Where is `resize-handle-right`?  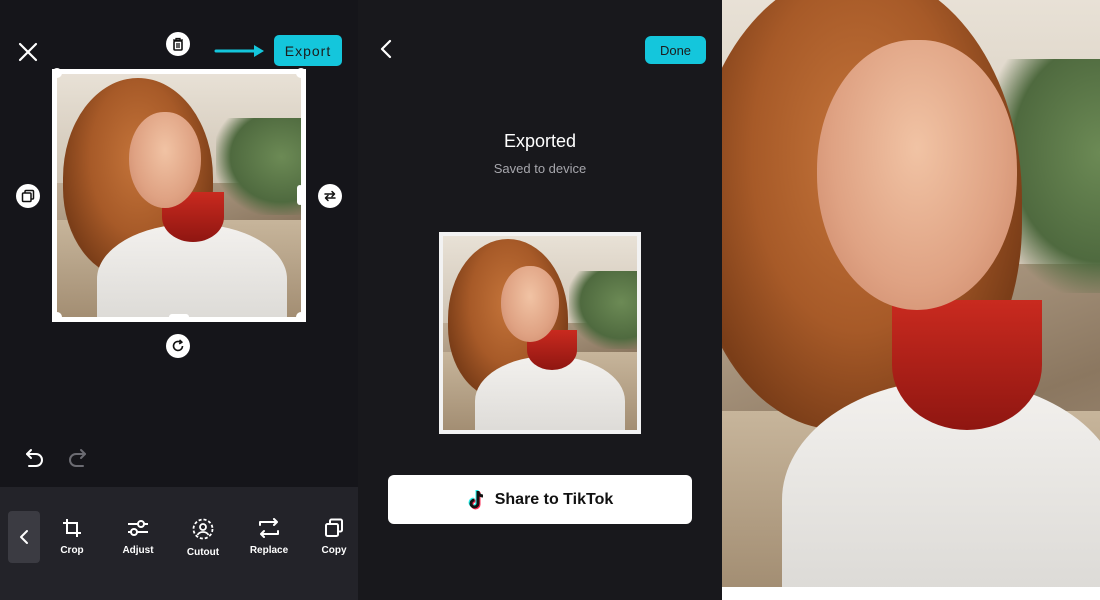 resize-handle-right is located at coordinates (300, 195).